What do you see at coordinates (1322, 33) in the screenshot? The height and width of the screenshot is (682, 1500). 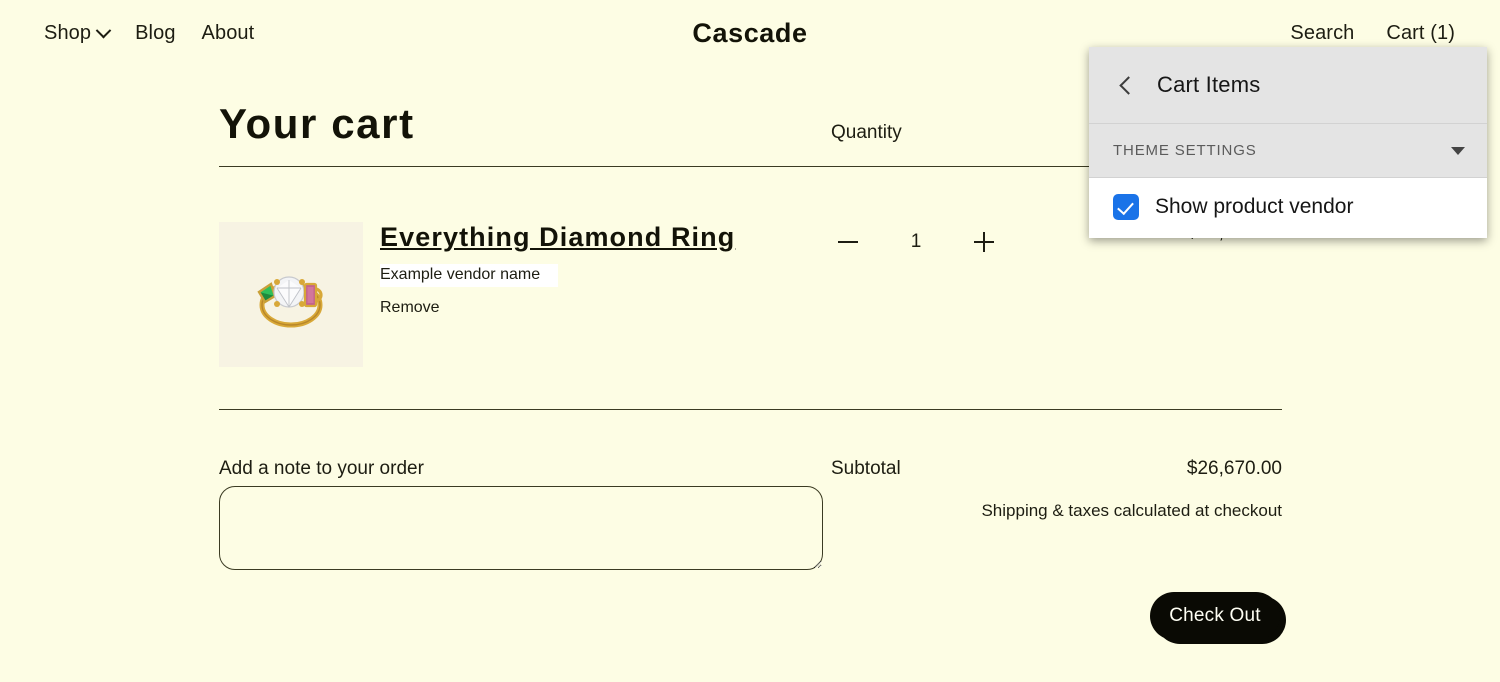 I see `search-link: Search` at bounding box center [1322, 33].